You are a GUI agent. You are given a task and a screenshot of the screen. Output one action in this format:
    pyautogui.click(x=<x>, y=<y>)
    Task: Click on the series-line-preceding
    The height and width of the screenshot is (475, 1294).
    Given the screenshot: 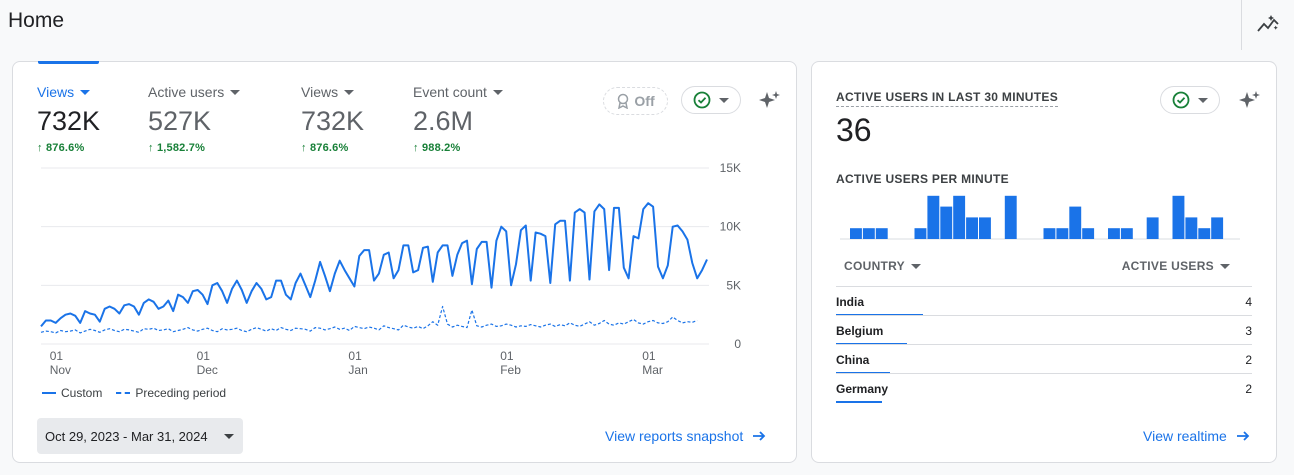 What is the action you would take?
    pyautogui.click(x=369, y=319)
    